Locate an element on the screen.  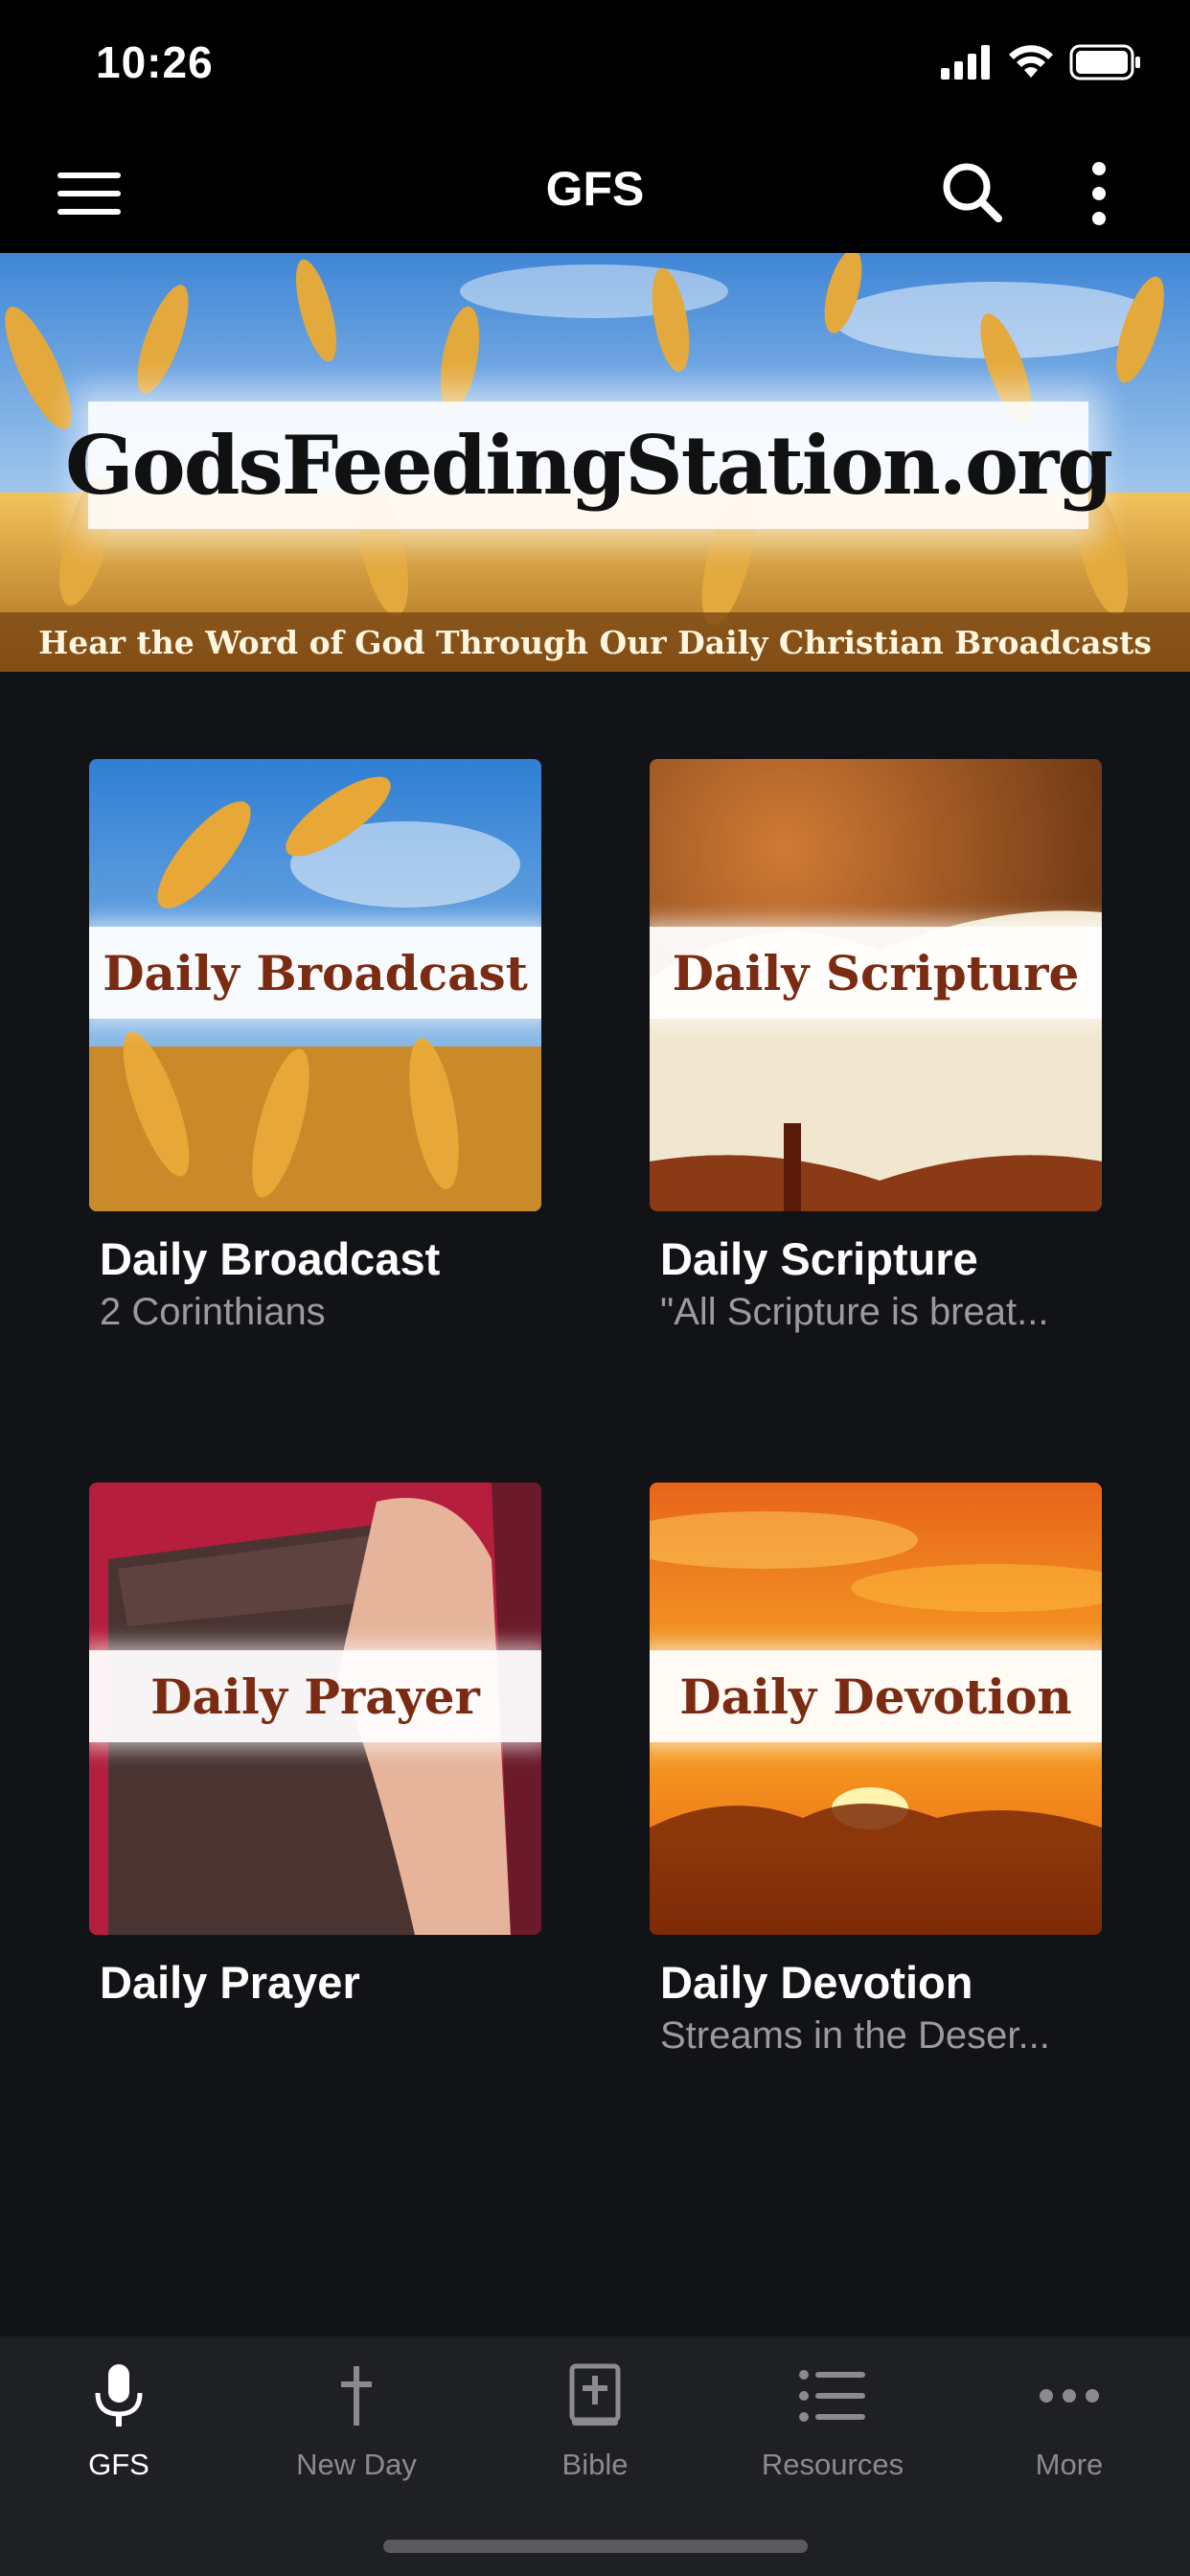
card-image-label: Daily Broadcast is located at coordinates (316, 972).